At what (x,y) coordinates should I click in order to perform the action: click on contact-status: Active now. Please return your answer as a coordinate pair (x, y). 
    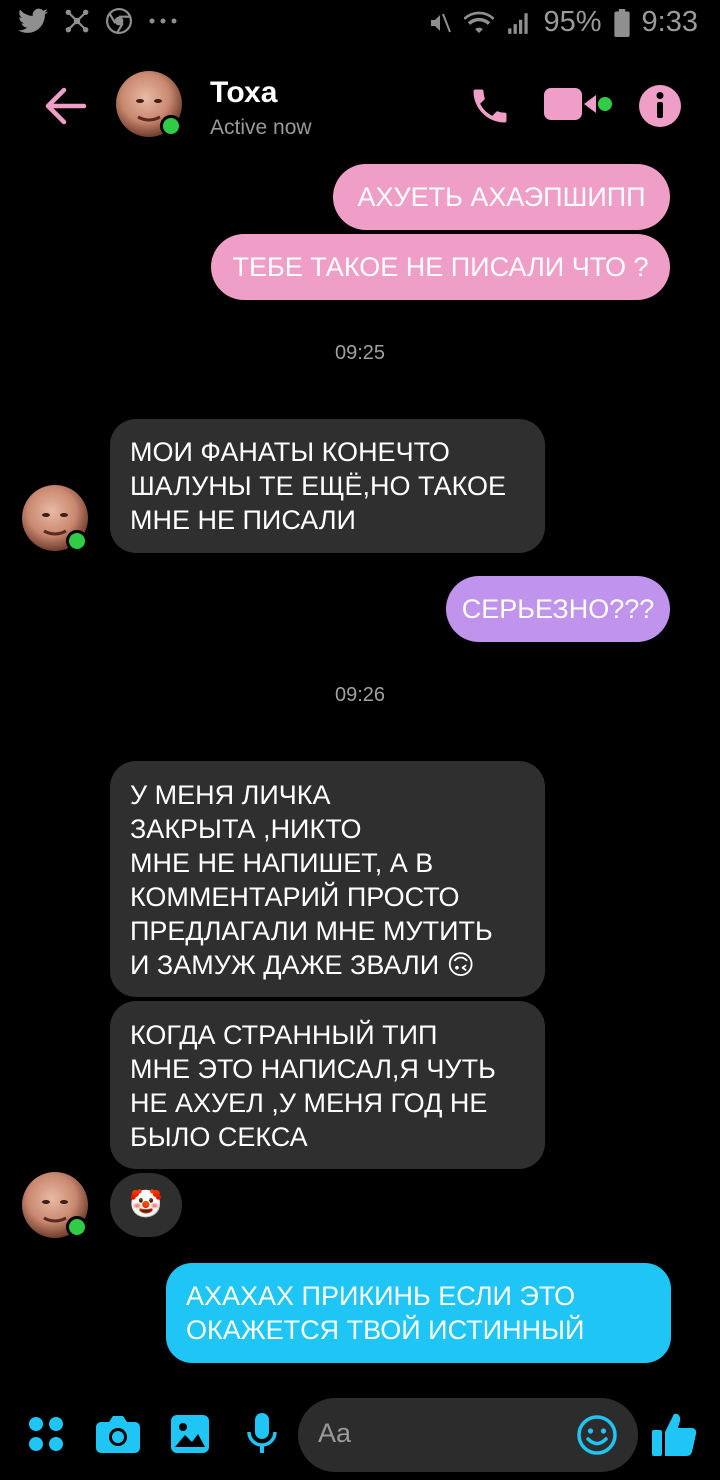
    Looking at the image, I should click on (261, 127).